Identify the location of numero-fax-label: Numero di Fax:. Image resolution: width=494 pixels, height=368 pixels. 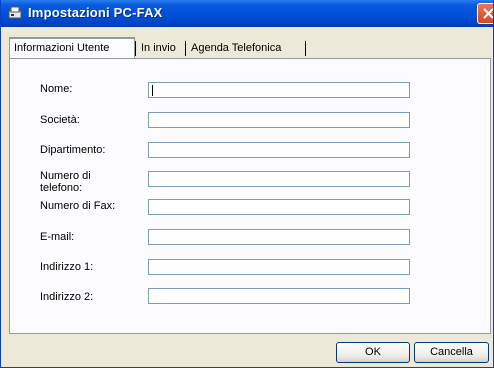
(78, 206).